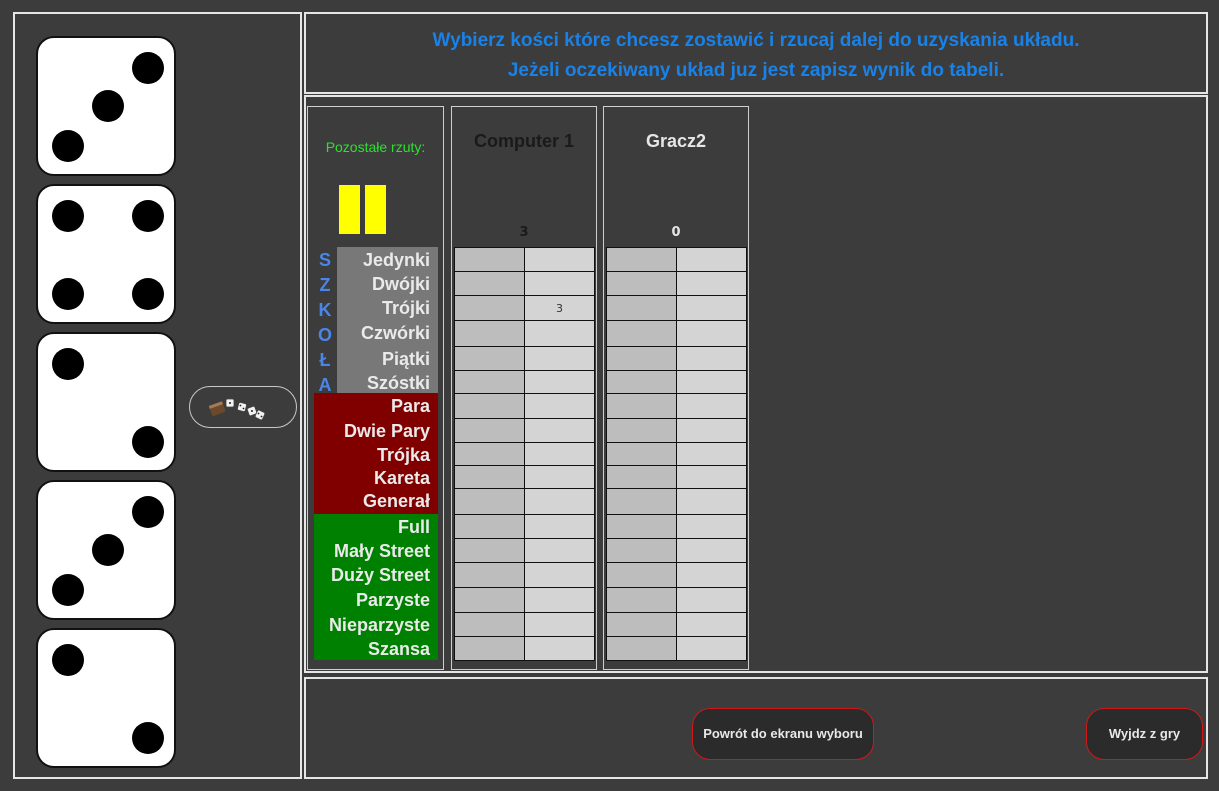 This screenshot has width=1219, height=791. Describe the element at coordinates (1144, 734) in the screenshot. I see `exit-game-button: Wyjdz z gry` at that location.